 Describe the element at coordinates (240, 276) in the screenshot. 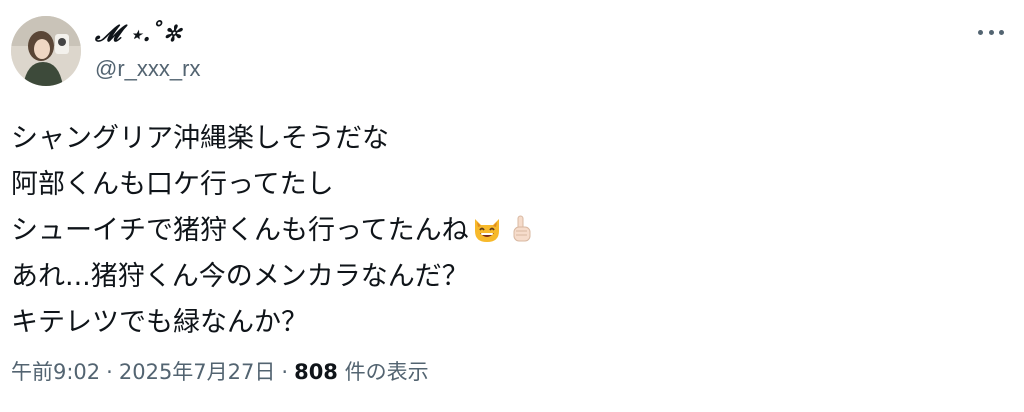

I see `tweet-line: あれ...猪狩くん今のメンカラなんだ？` at that location.